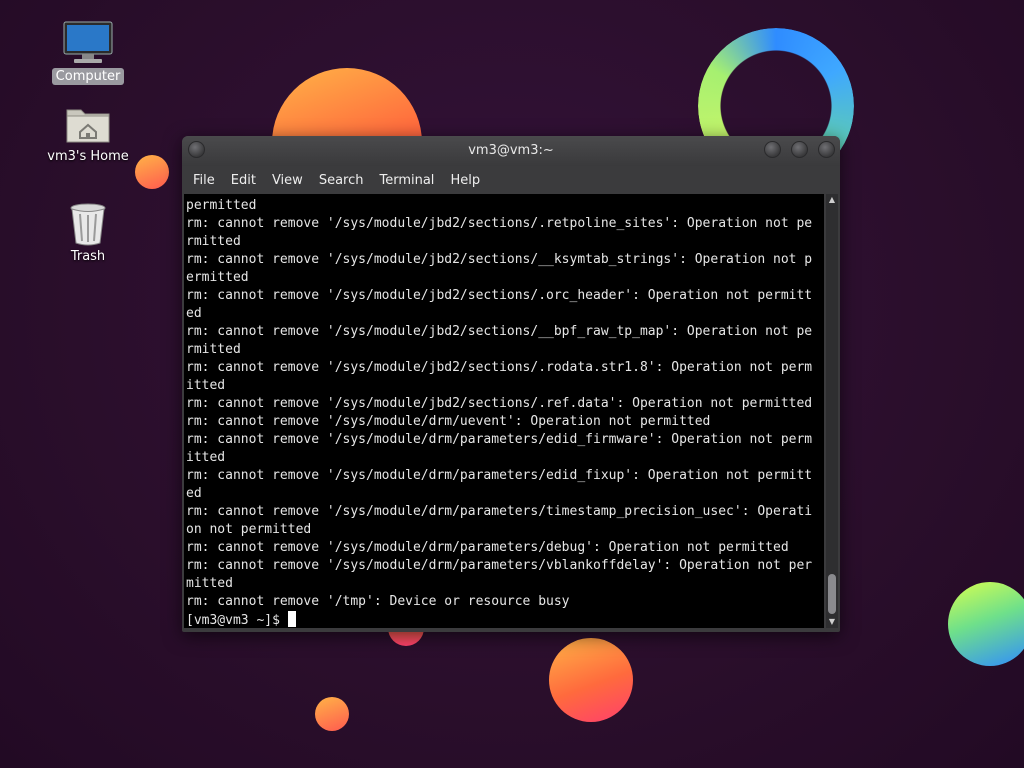 The image size is (1024, 768). What do you see at coordinates (505, 619) in the screenshot?
I see `terminal-prompt-line: [vm3@vm3 ~]$` at bounding box center [505, 619].